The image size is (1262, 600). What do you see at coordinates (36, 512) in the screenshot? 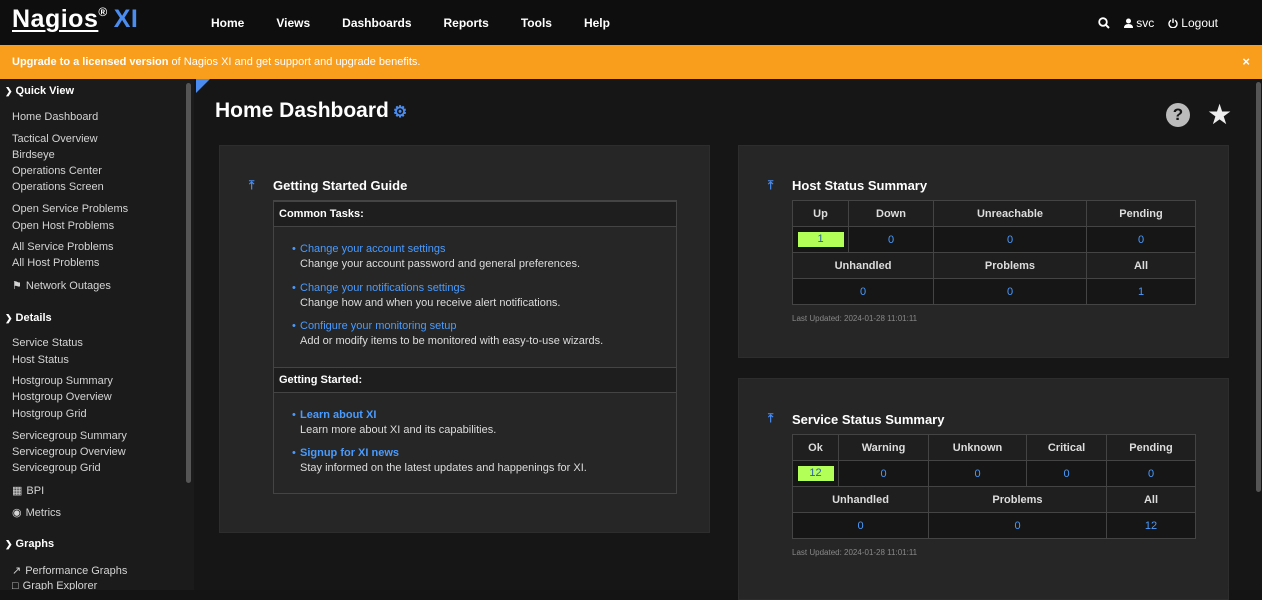
I see `sidebar-item-metrics: ◉ Metrics` at bounding box center [36, 512].